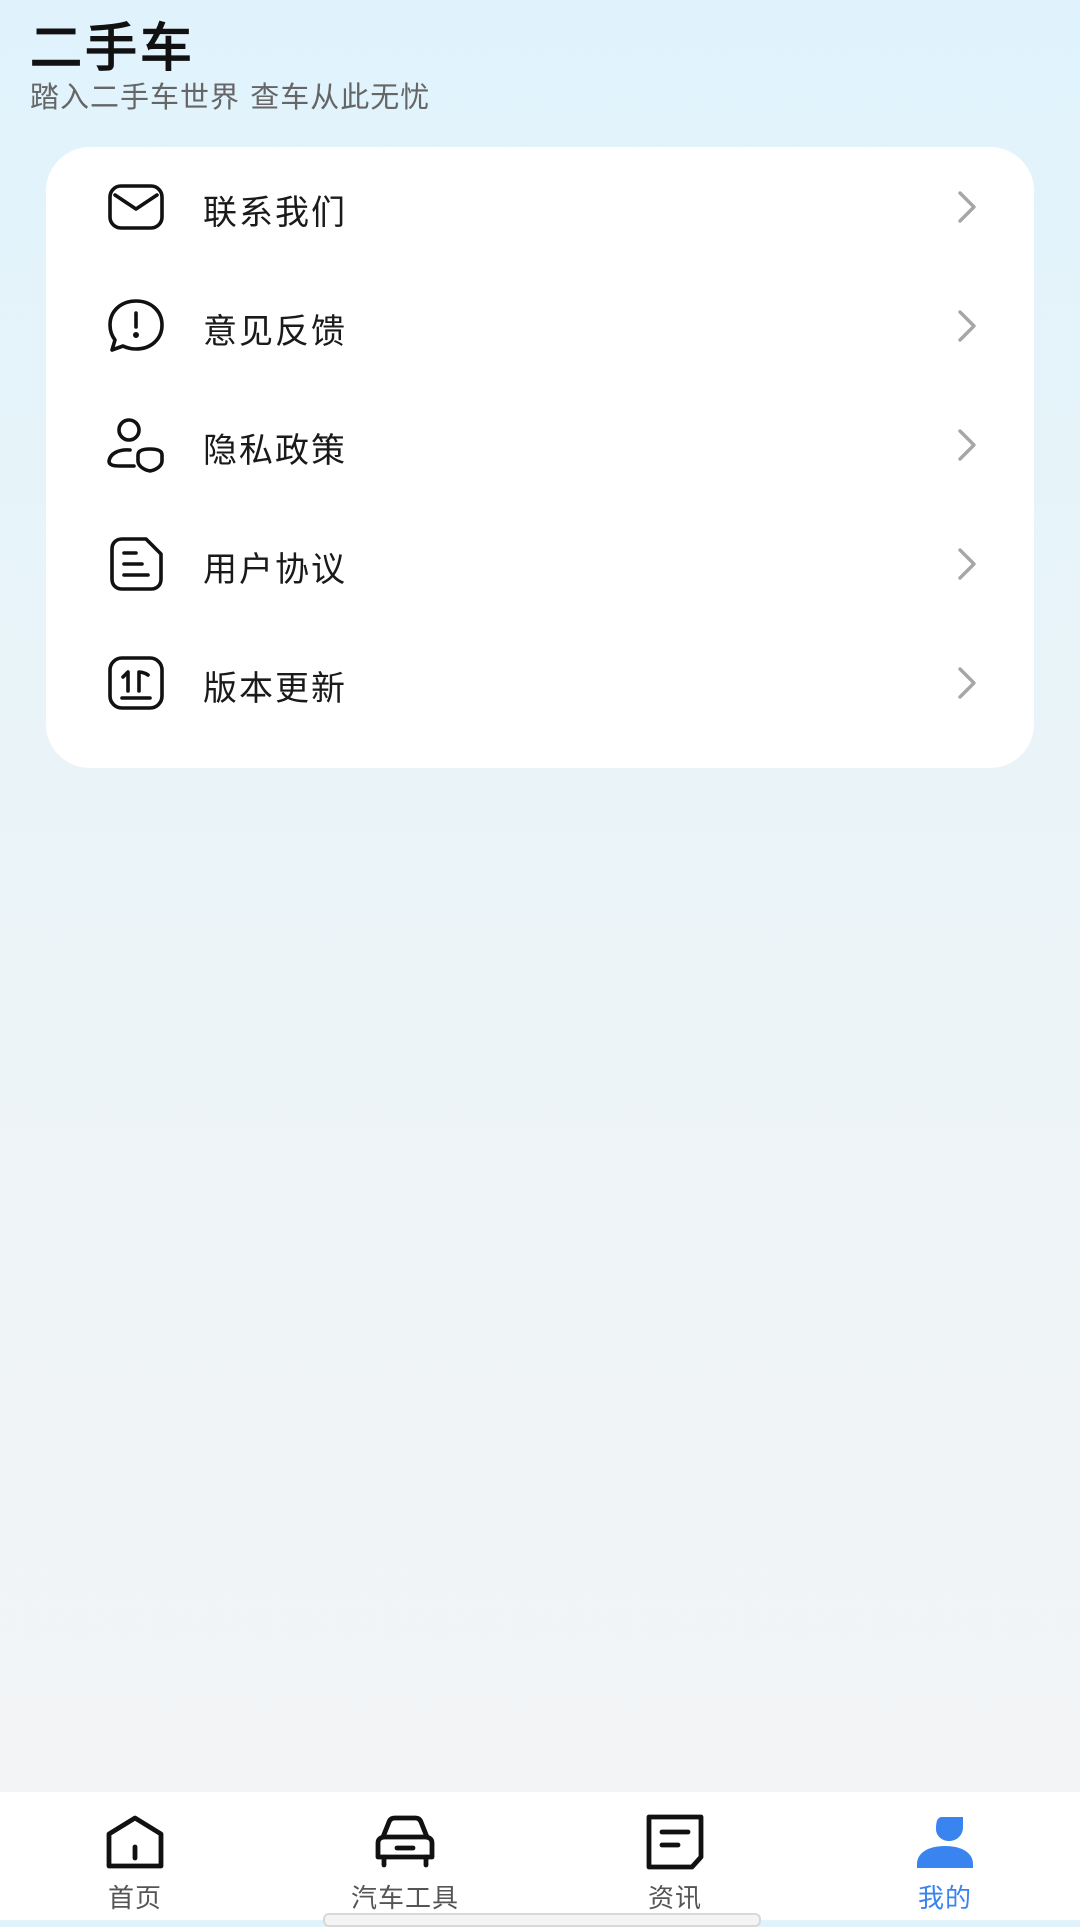 The image size is (1080, 1927). I want to click on menu-item-label: 意见反馈, so click(275, 332).